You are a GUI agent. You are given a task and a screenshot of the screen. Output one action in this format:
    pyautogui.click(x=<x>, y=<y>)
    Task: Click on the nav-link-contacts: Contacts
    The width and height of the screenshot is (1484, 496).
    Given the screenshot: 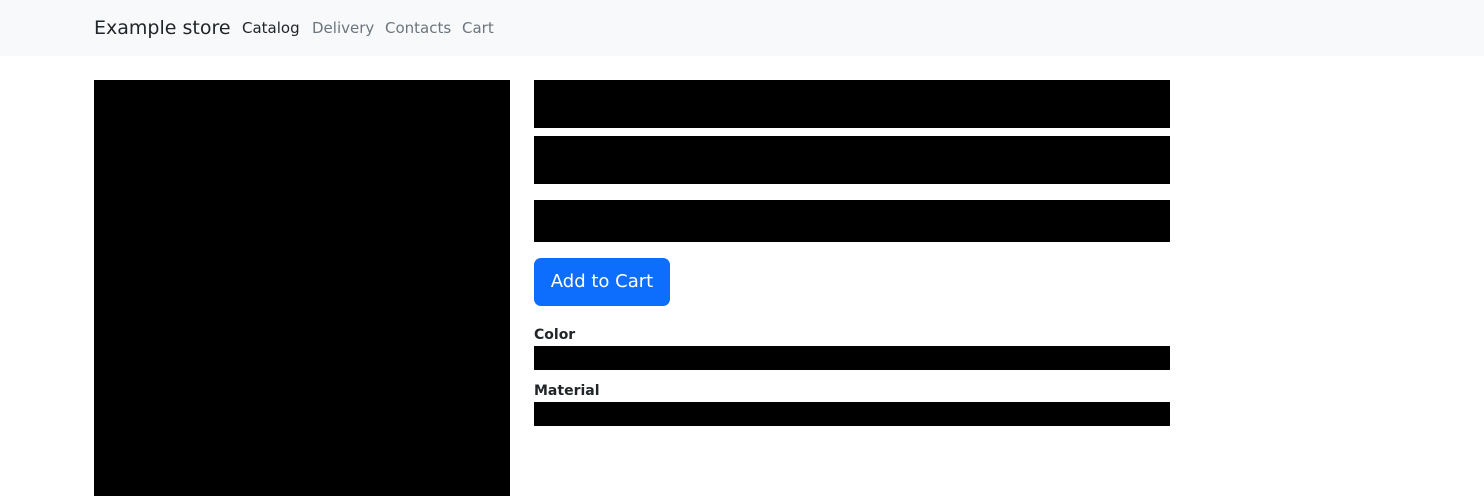 What is the action you would take?
    pyautogui.click(x=418, y=28)
    